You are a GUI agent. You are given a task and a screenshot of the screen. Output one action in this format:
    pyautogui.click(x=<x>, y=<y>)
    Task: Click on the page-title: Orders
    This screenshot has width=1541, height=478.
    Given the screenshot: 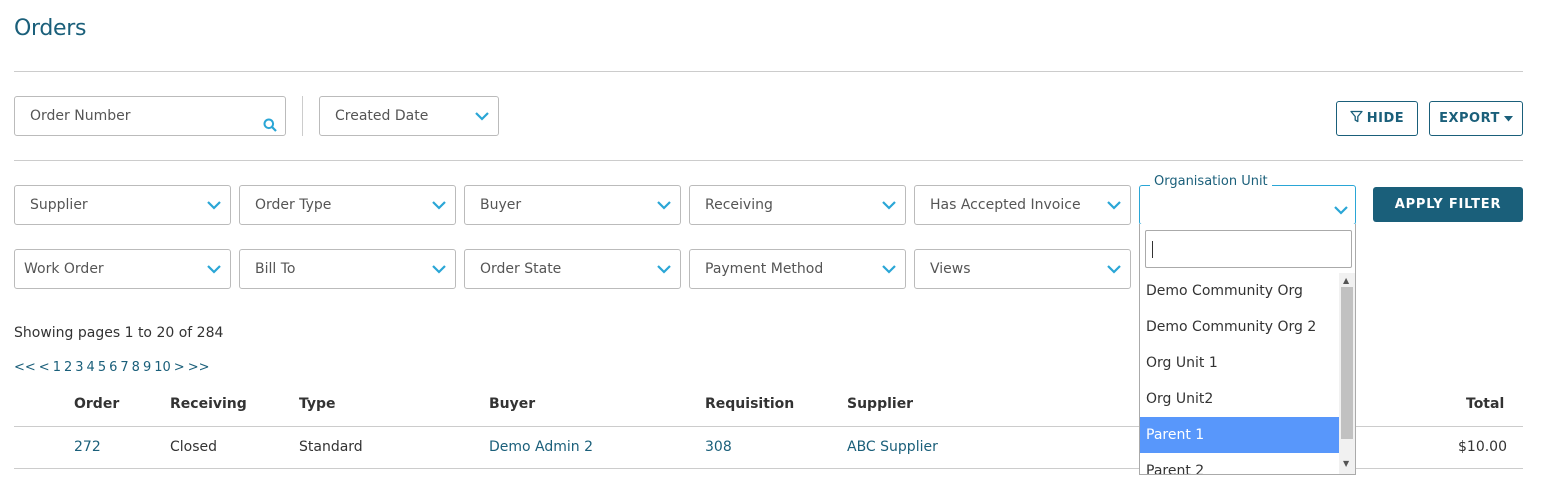 What is the action you would take?
    pyautogui.click(x=50, y=28)
    